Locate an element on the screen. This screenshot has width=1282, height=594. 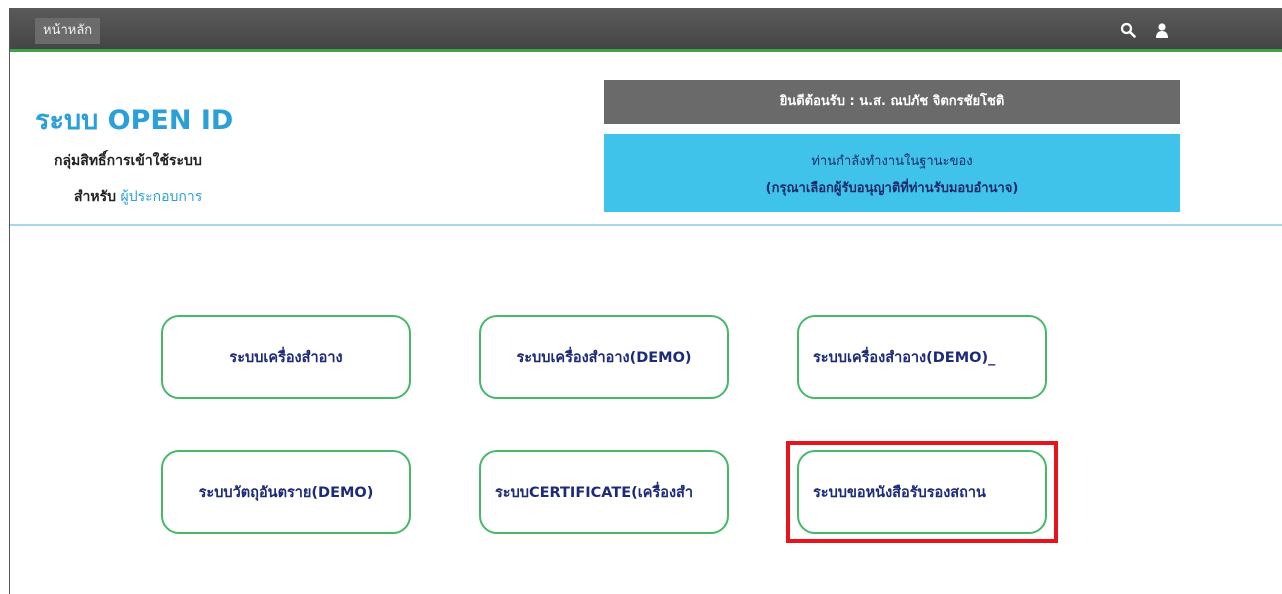
header-divider is located at coordinates (646, 225).